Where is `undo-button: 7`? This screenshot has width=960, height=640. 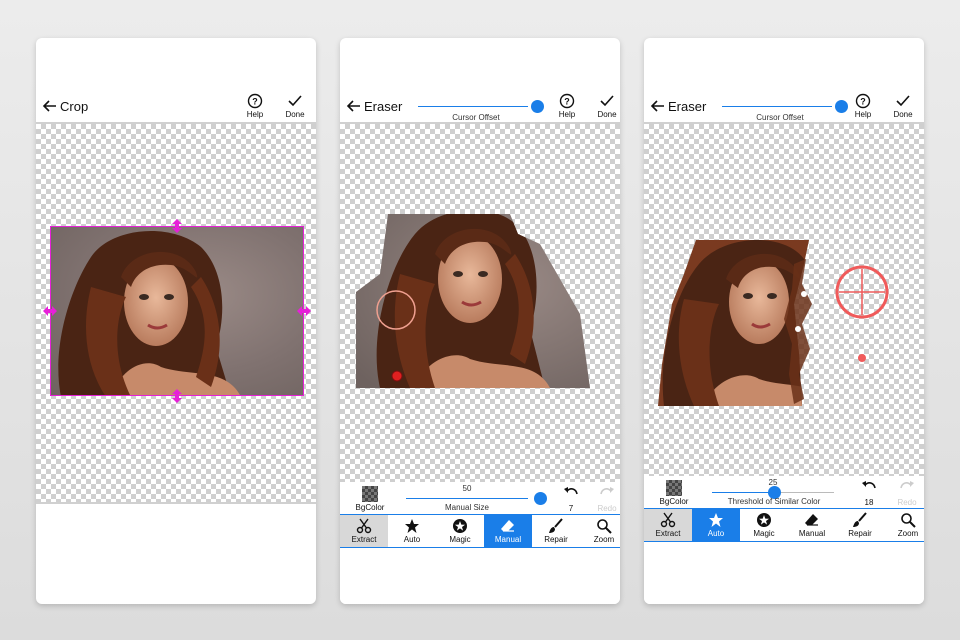 undo-button: 7 is located at coordinates (571, 499).